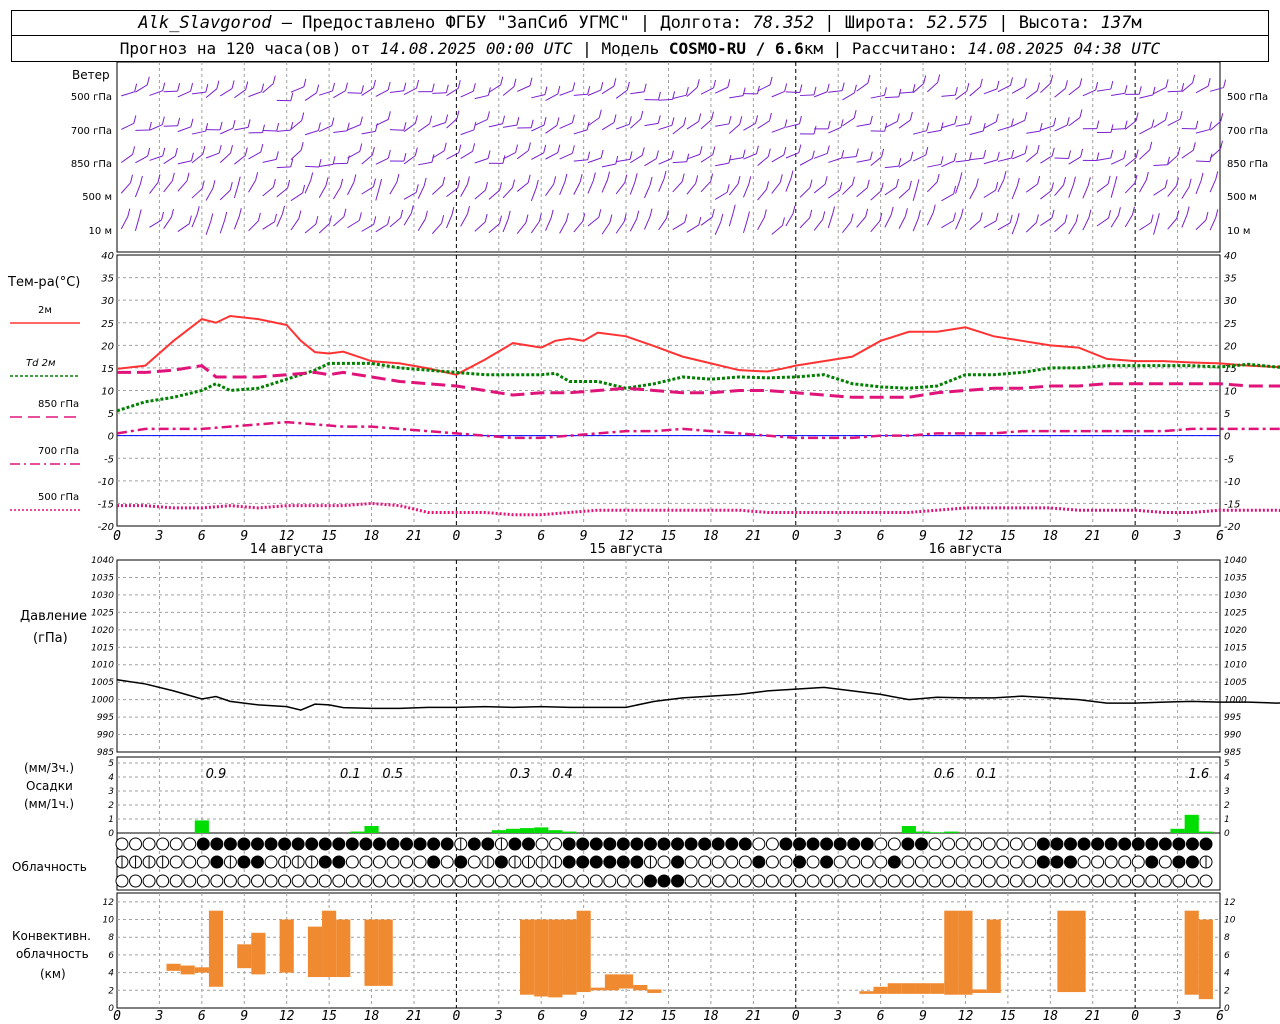 The width and height of the screenshot is (1280, 1024). Describe the element at coordinates (372, 536) in the screenshot. I see `hour-tick-label: 18` at that location.